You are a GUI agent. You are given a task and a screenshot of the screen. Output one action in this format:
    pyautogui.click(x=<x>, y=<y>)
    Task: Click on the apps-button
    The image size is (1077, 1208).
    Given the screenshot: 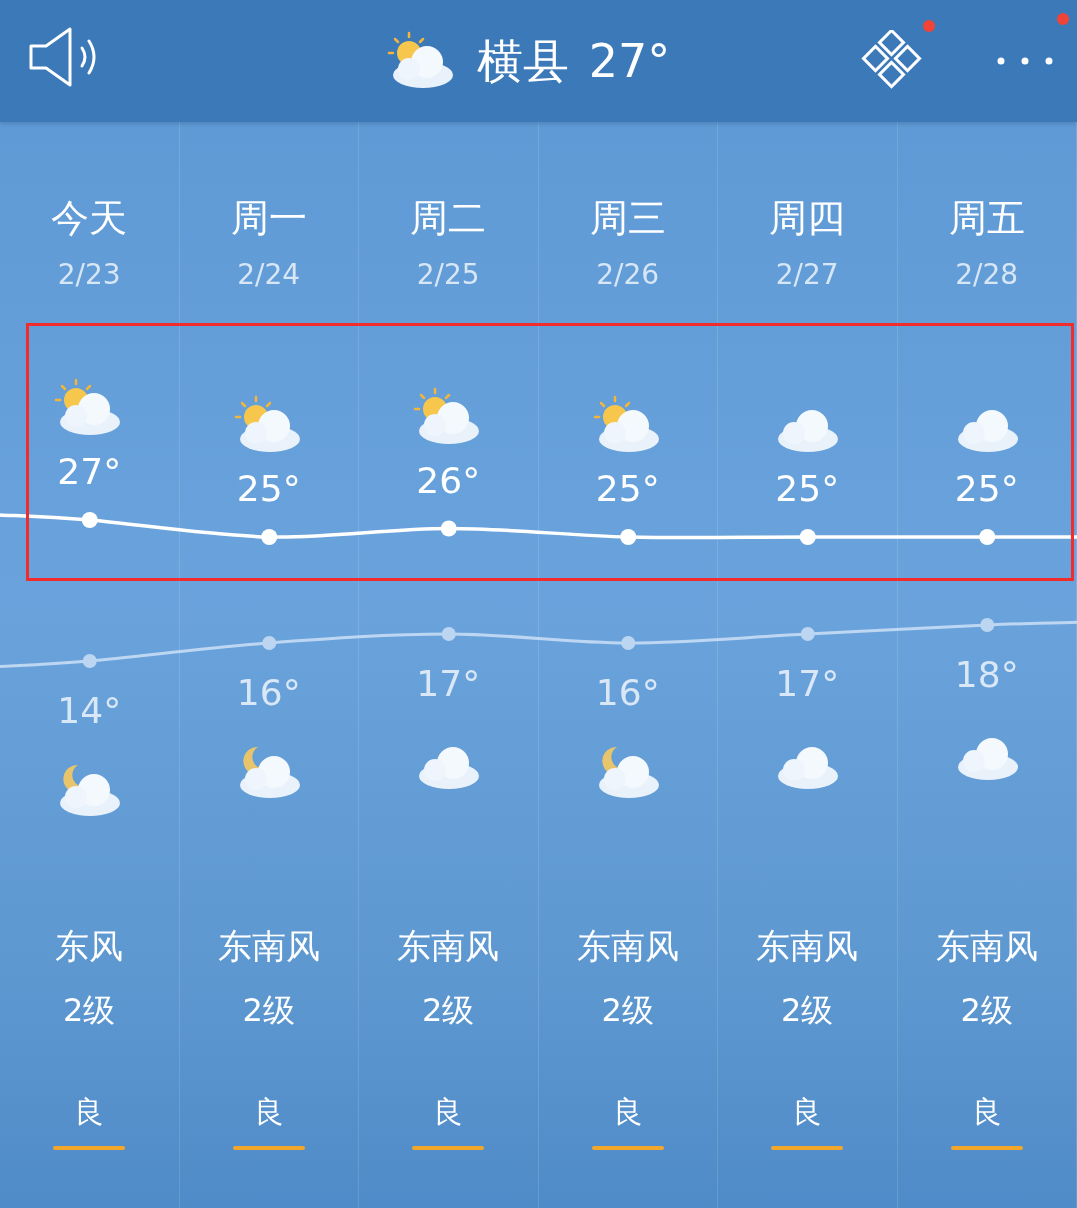 What is the action you would take?
    pyautogui.click(x=892, y=61)
    